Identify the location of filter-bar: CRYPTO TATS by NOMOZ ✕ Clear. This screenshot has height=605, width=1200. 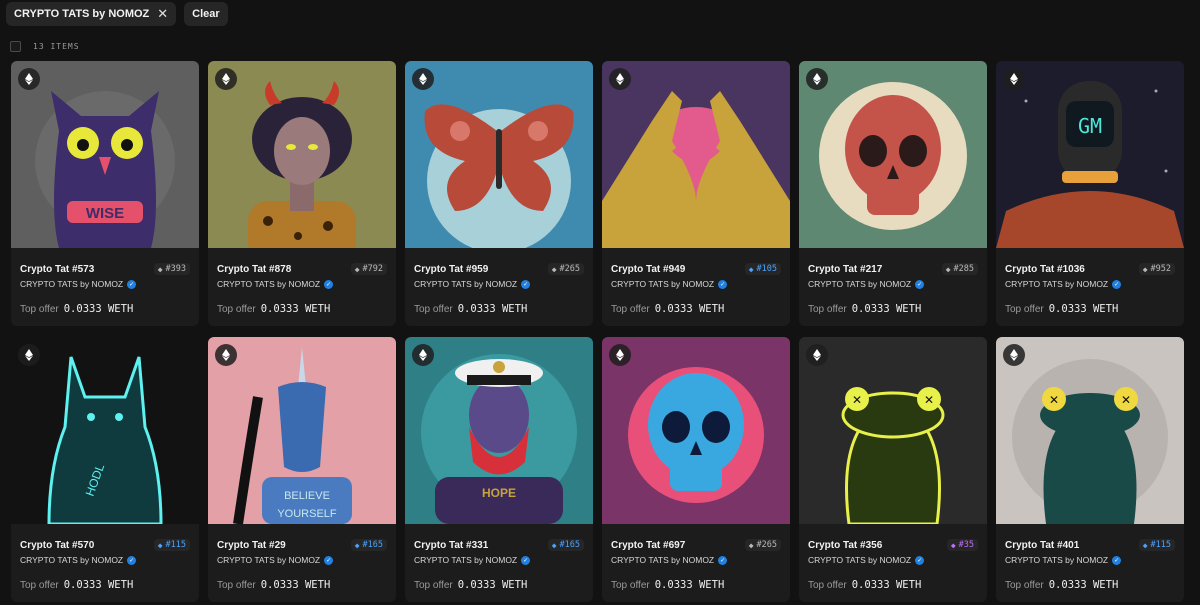
(117, 14).